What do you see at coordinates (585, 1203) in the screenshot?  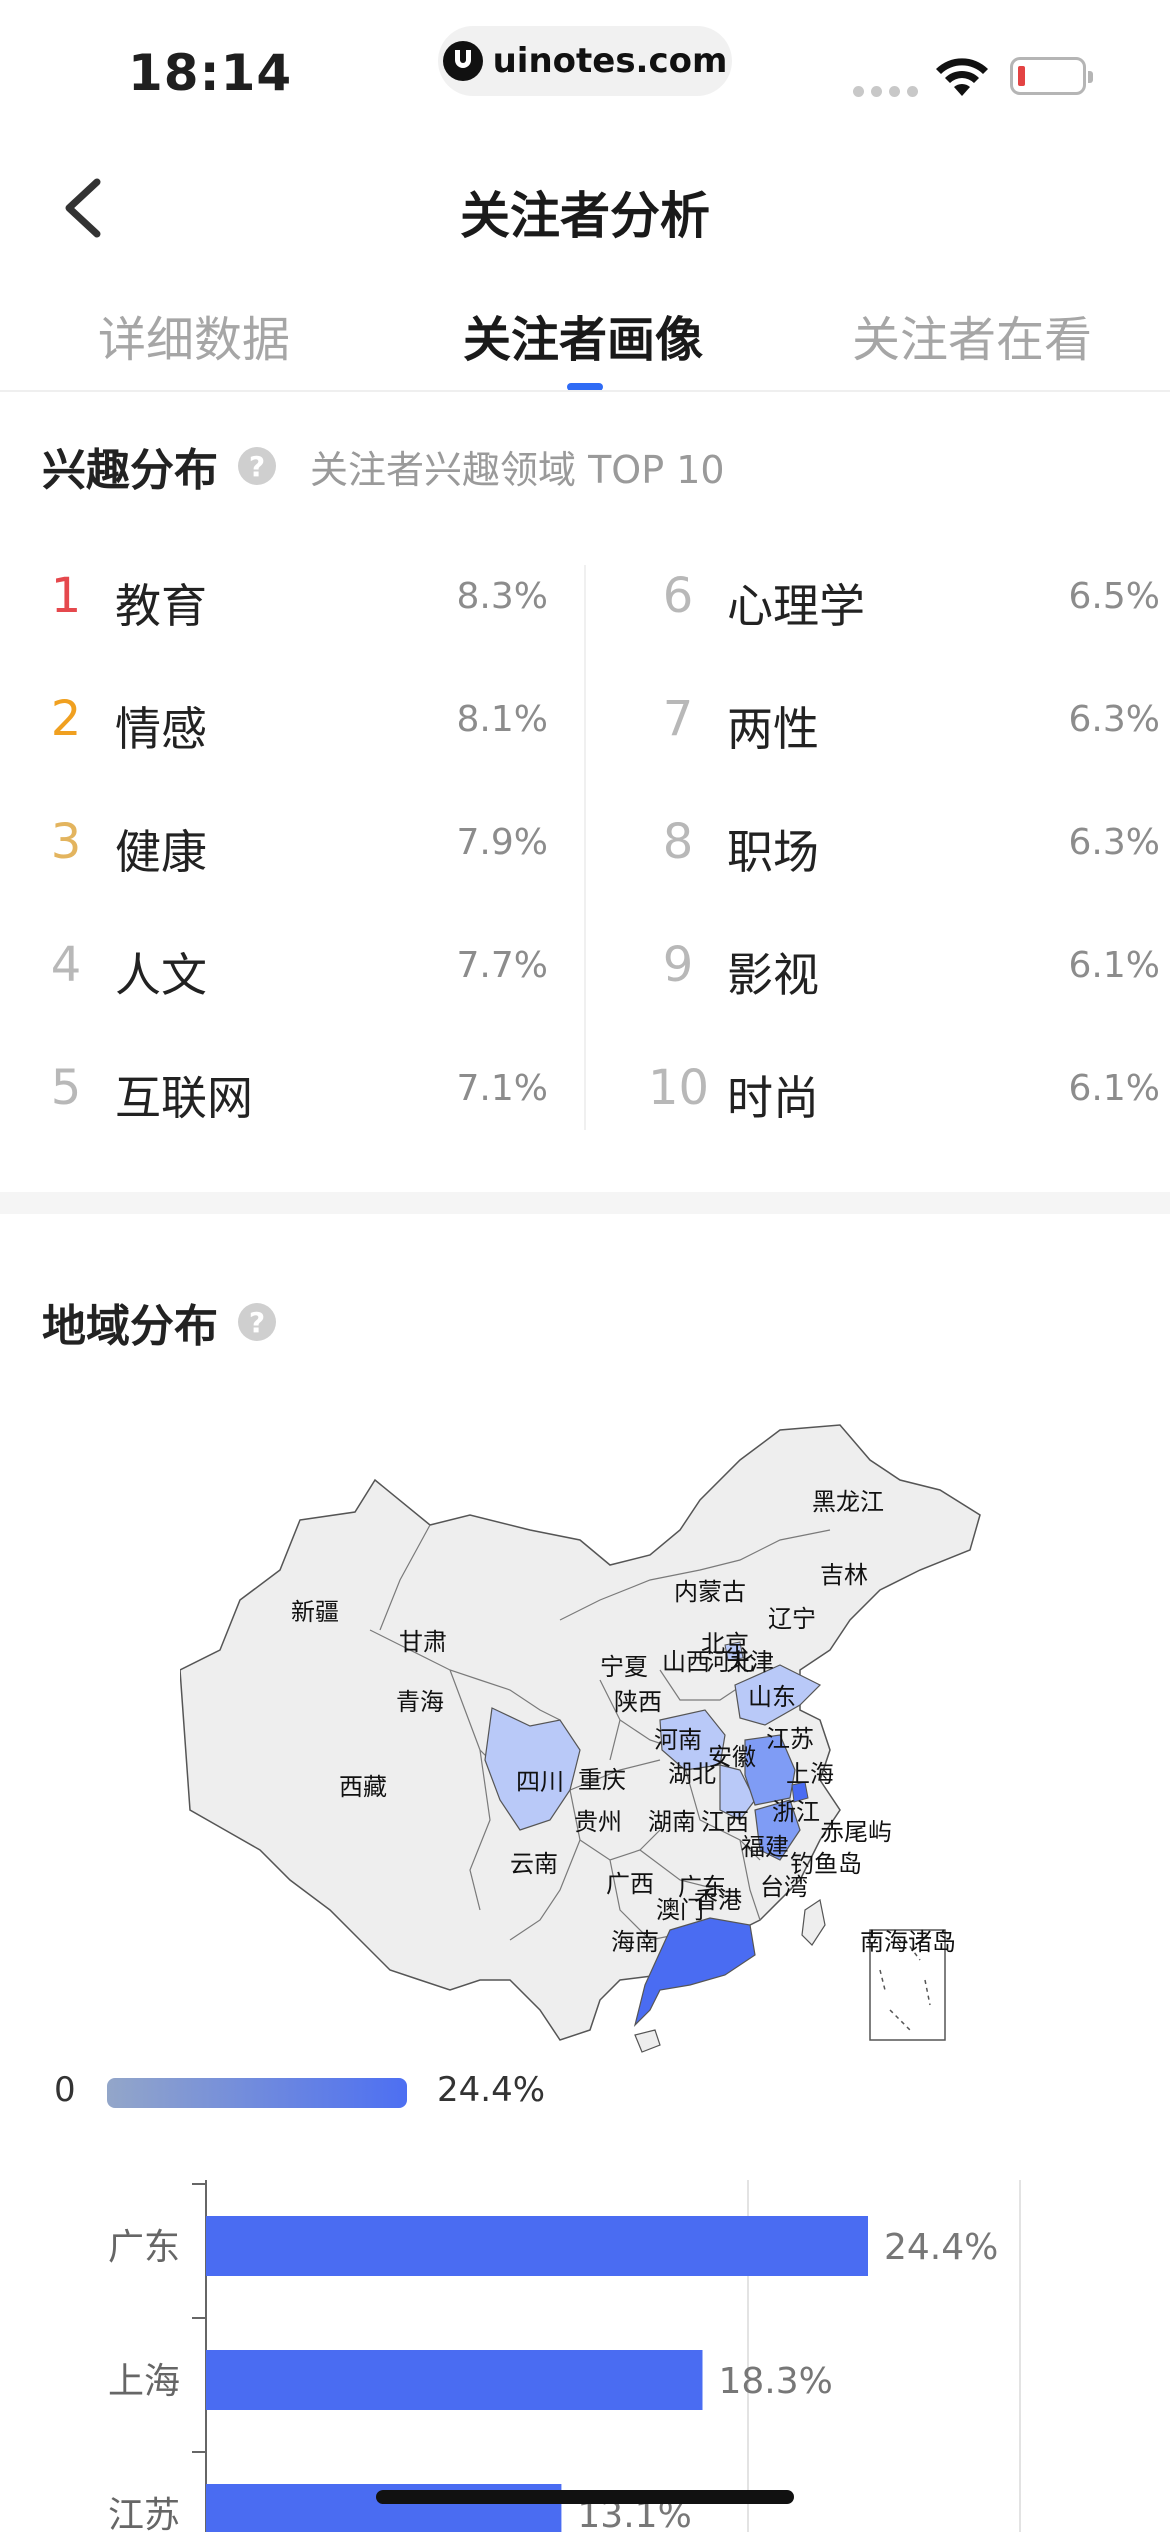 I see `section-separator` at bounding box center [585, 1203].